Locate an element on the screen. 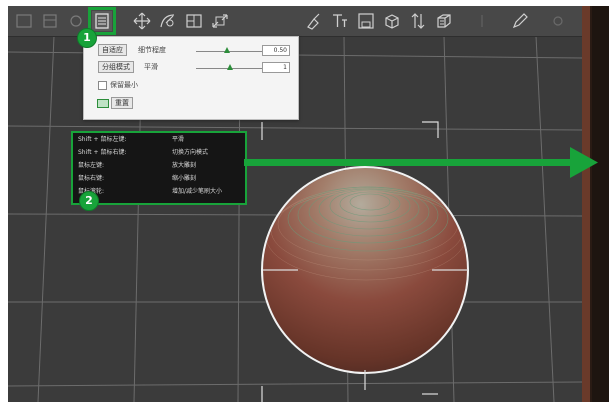 This screenshot has height=405, width=609. step-badge-2: 2 is located at coordinates (89, 201).